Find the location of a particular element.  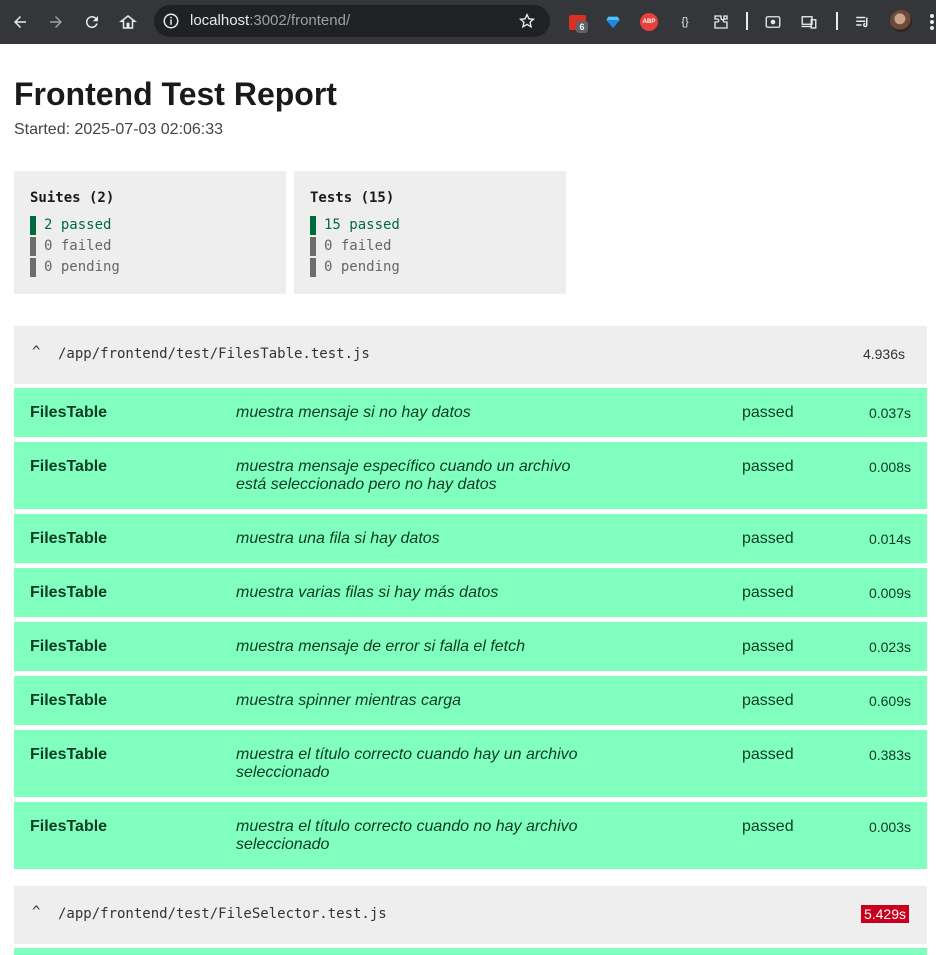

adblock-icon: ABP is located at coordinates (649, 22).